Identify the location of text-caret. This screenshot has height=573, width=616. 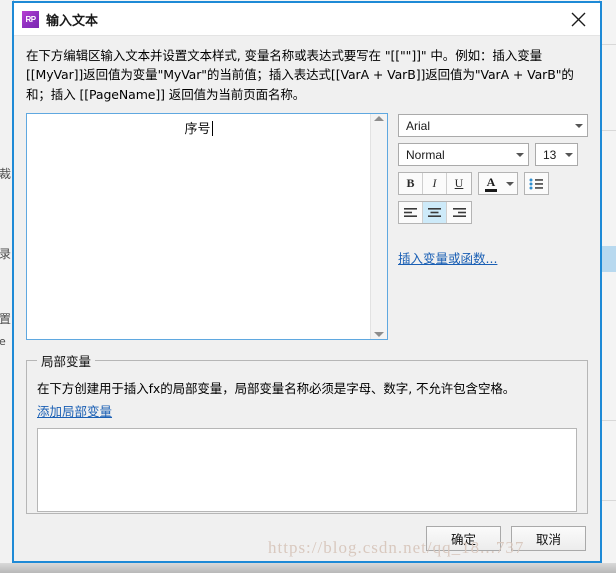
(212, 129).